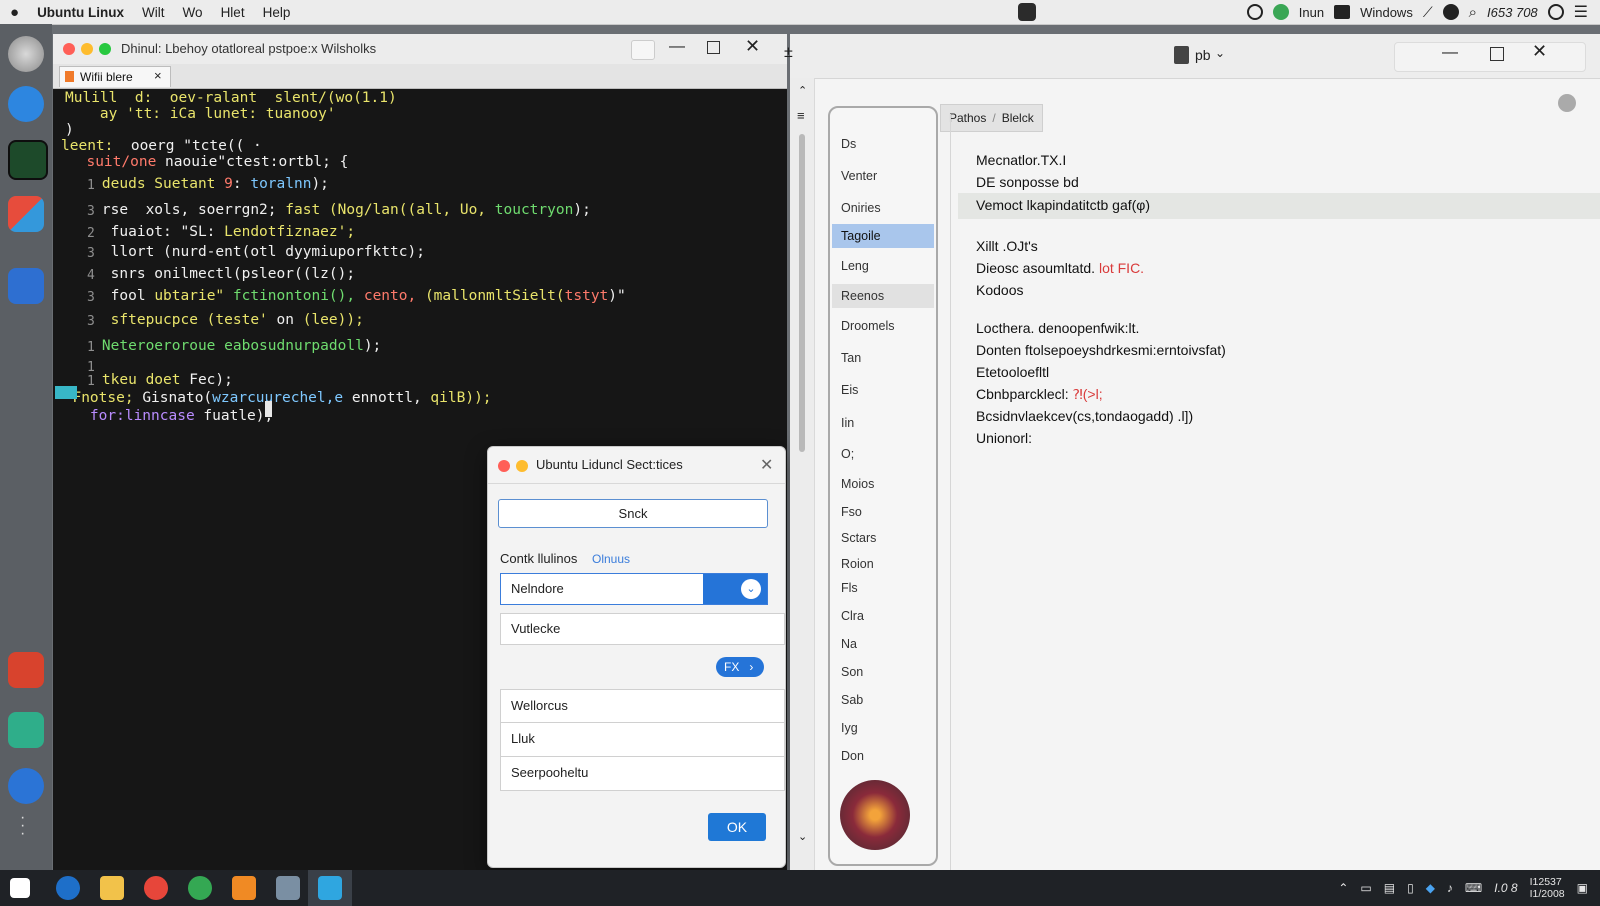 The image size is (1600, 906). I want to click on center-status-icon, so click(1027, 12).